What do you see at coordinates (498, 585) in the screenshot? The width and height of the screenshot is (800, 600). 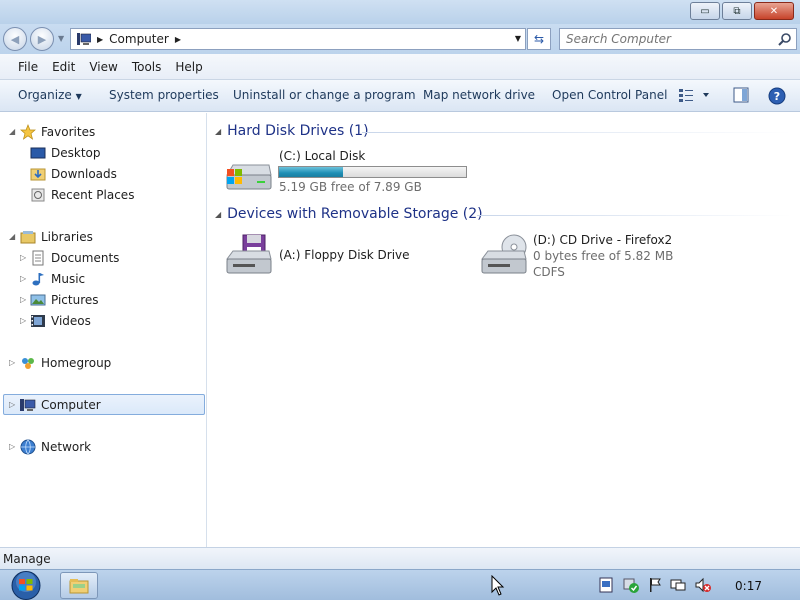 I see `mouse-cursor-icon` at bounding box center [498, 585].